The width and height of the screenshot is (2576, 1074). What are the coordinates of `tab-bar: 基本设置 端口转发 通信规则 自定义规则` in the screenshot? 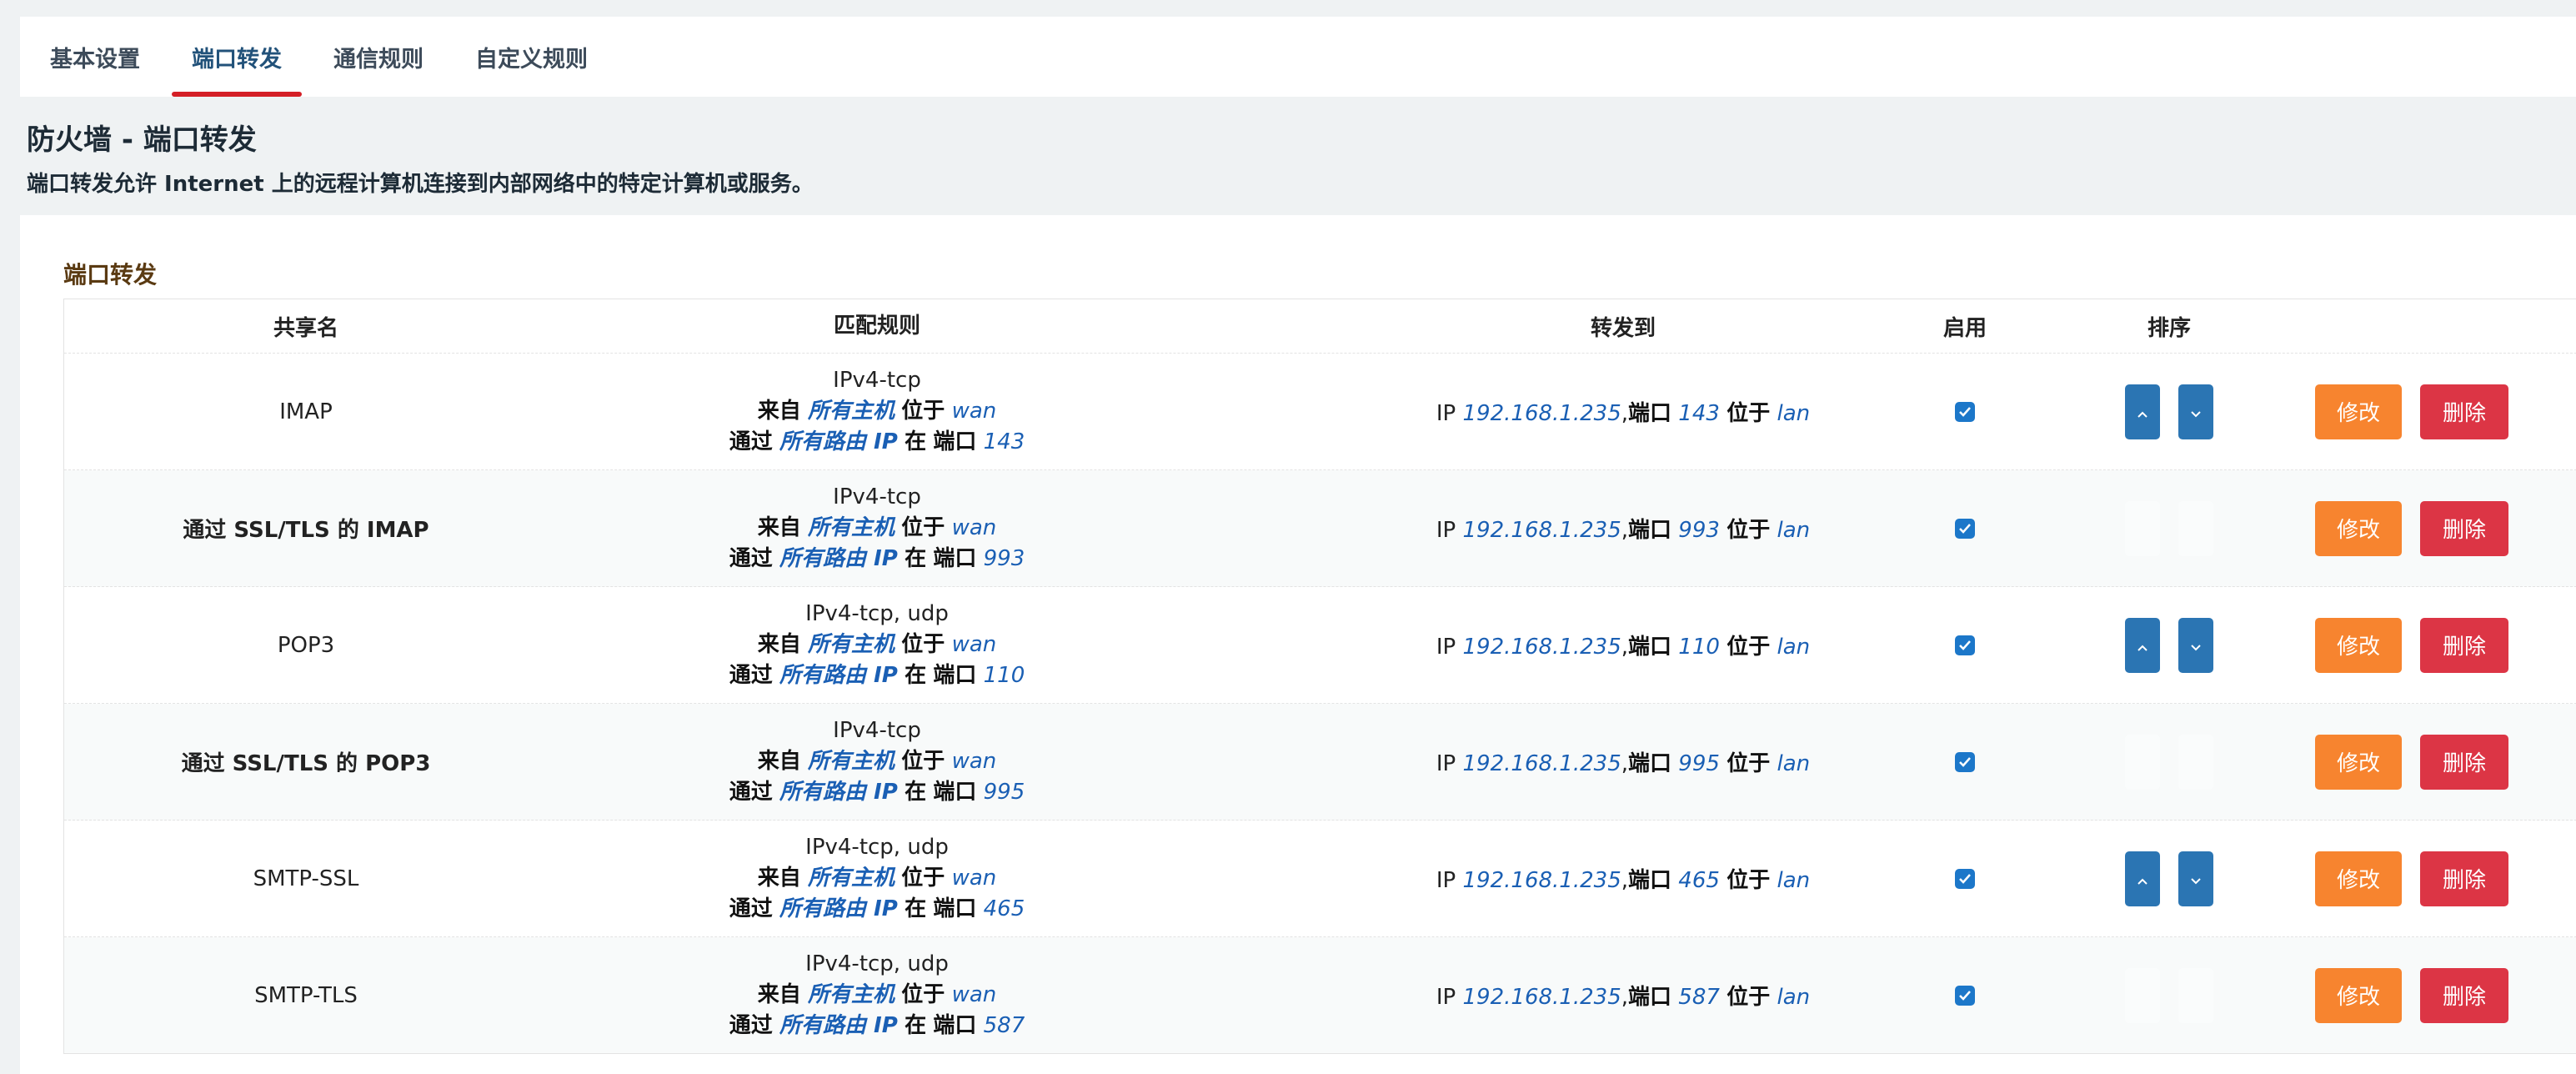 It's located at (1298, 57).